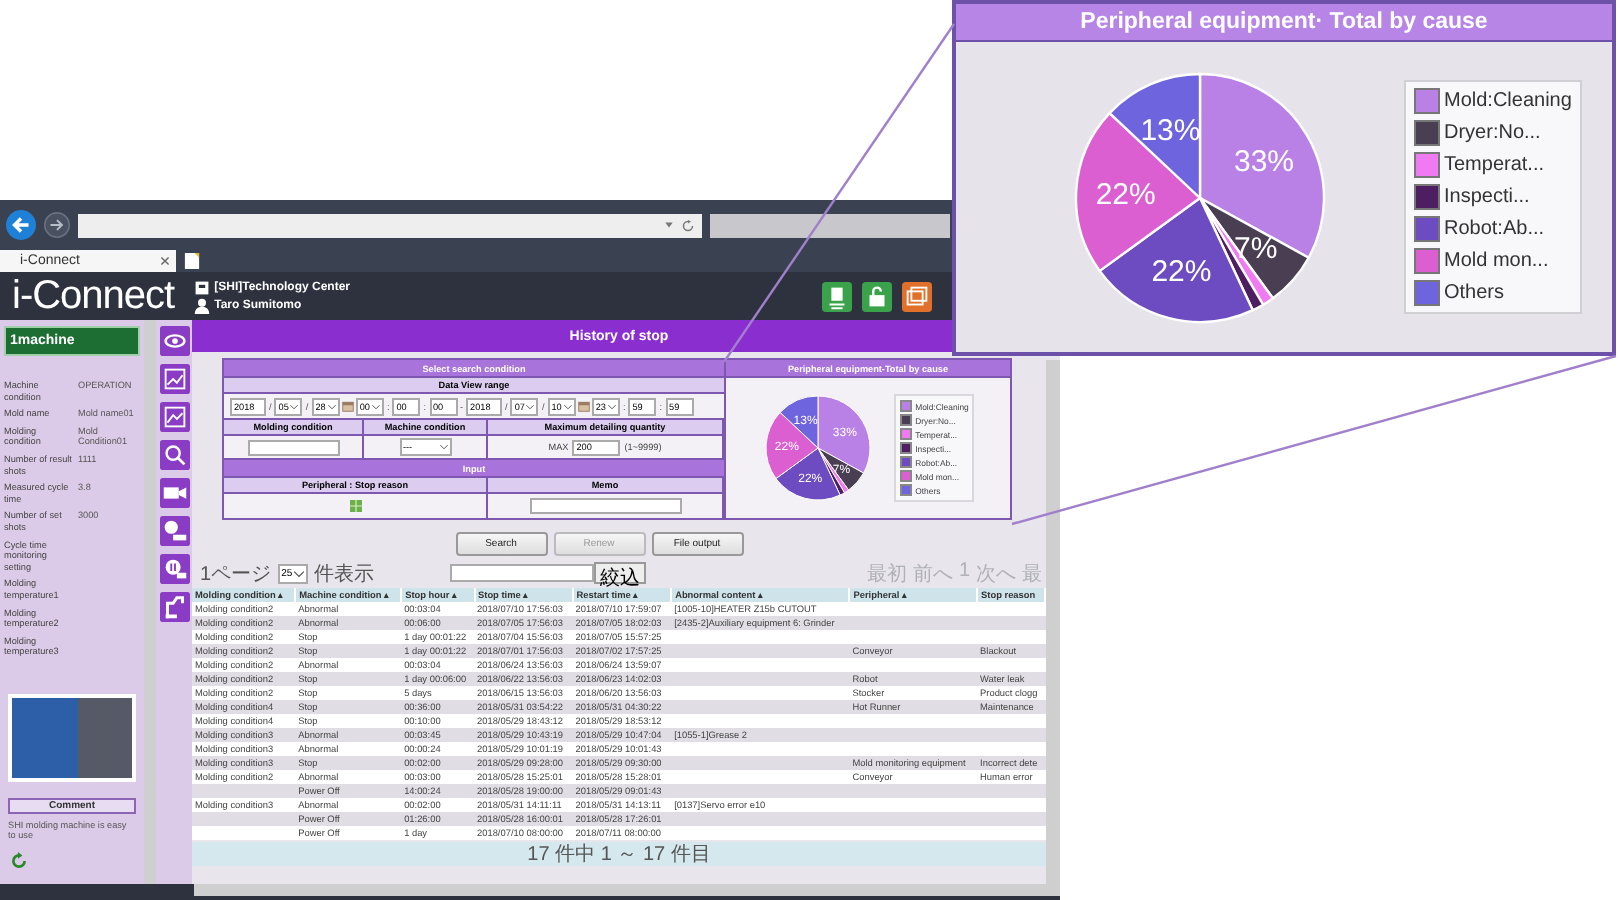  Describe the element at coordinates (619, 854) in the screenshot. I see `table-footer: 17 件中 1 ～ 17 件目` at that location.